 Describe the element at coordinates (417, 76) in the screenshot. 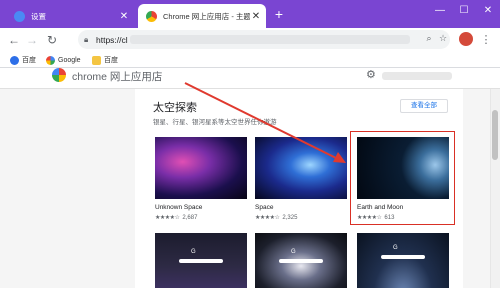

I see `account-redacted` at that location.